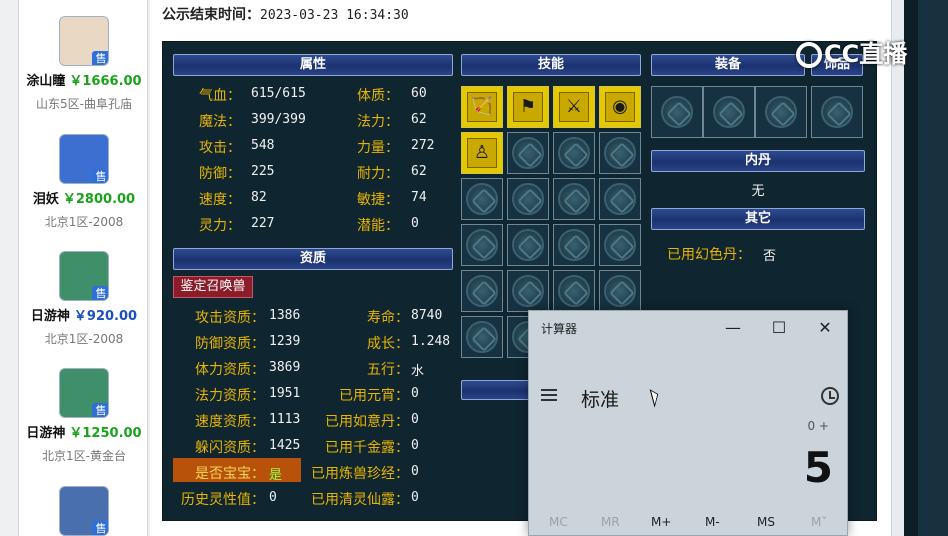 The image size is (948, 536). What do you see at coordinates (278, 93) in the screenshot?
I see `attribute-value: 615/615` at bounding box center [278, 93].